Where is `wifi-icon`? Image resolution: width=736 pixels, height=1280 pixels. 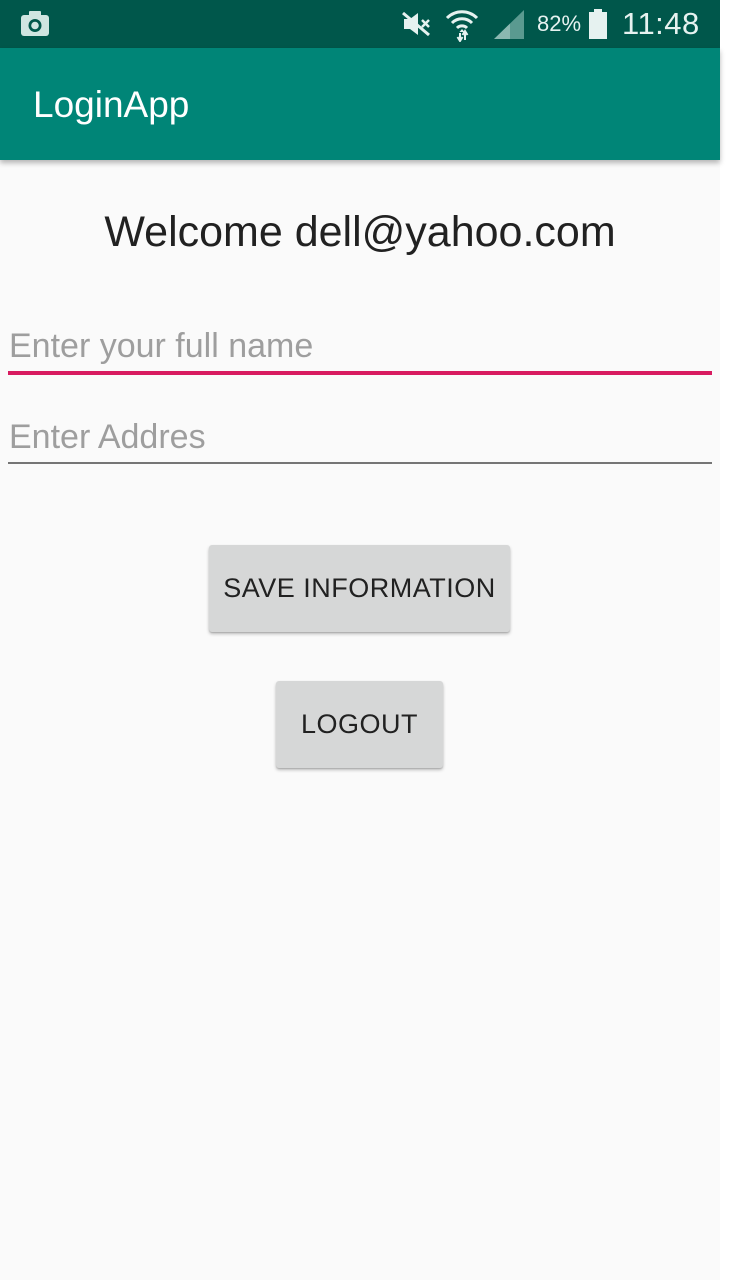
wifi-icon is located at coordinates (462, 26).